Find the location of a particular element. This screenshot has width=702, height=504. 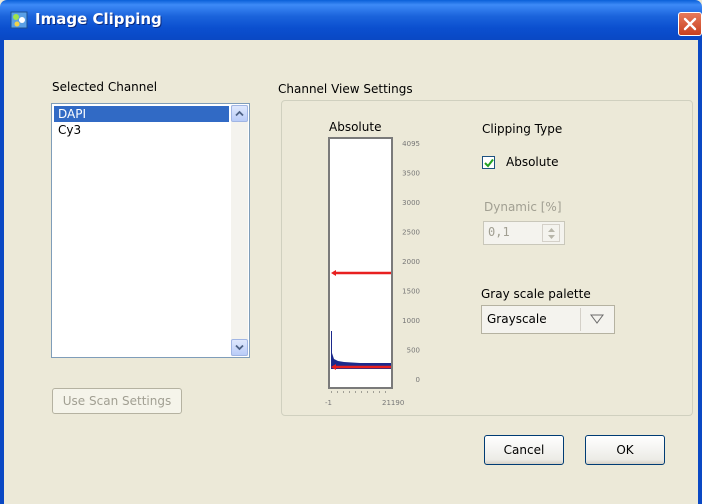

channel-item-cy3: Cy3 is located at coordinates (141, 130).